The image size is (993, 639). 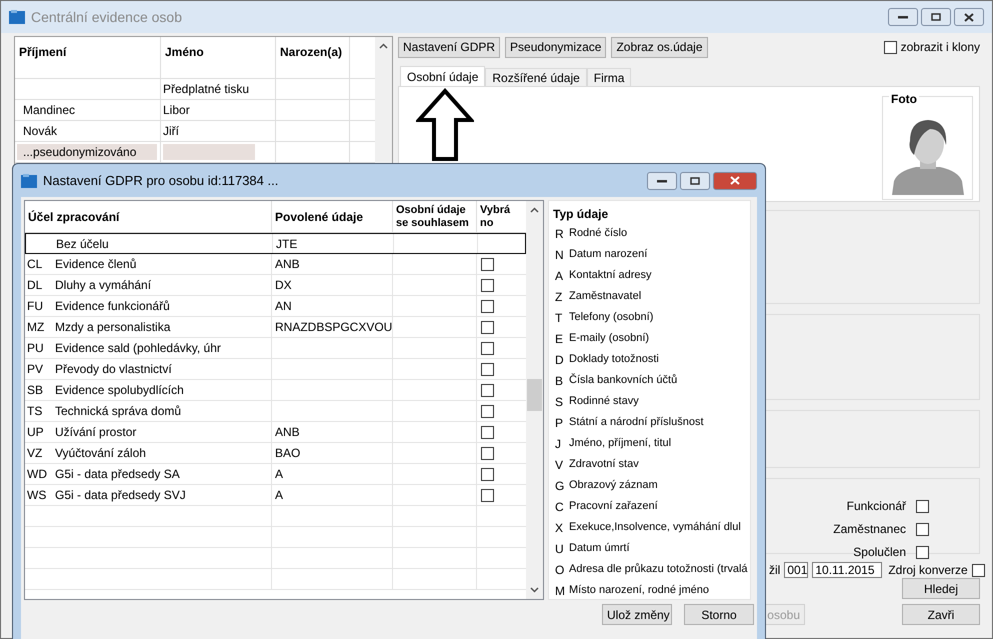 I want to click on column-header: Vybráno, so click(x=501, y=216).